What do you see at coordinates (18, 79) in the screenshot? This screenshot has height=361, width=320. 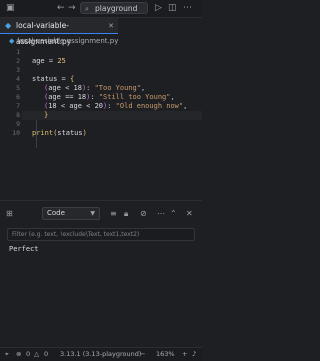 I see `line-number: 4` at bounding box center [18, 79].